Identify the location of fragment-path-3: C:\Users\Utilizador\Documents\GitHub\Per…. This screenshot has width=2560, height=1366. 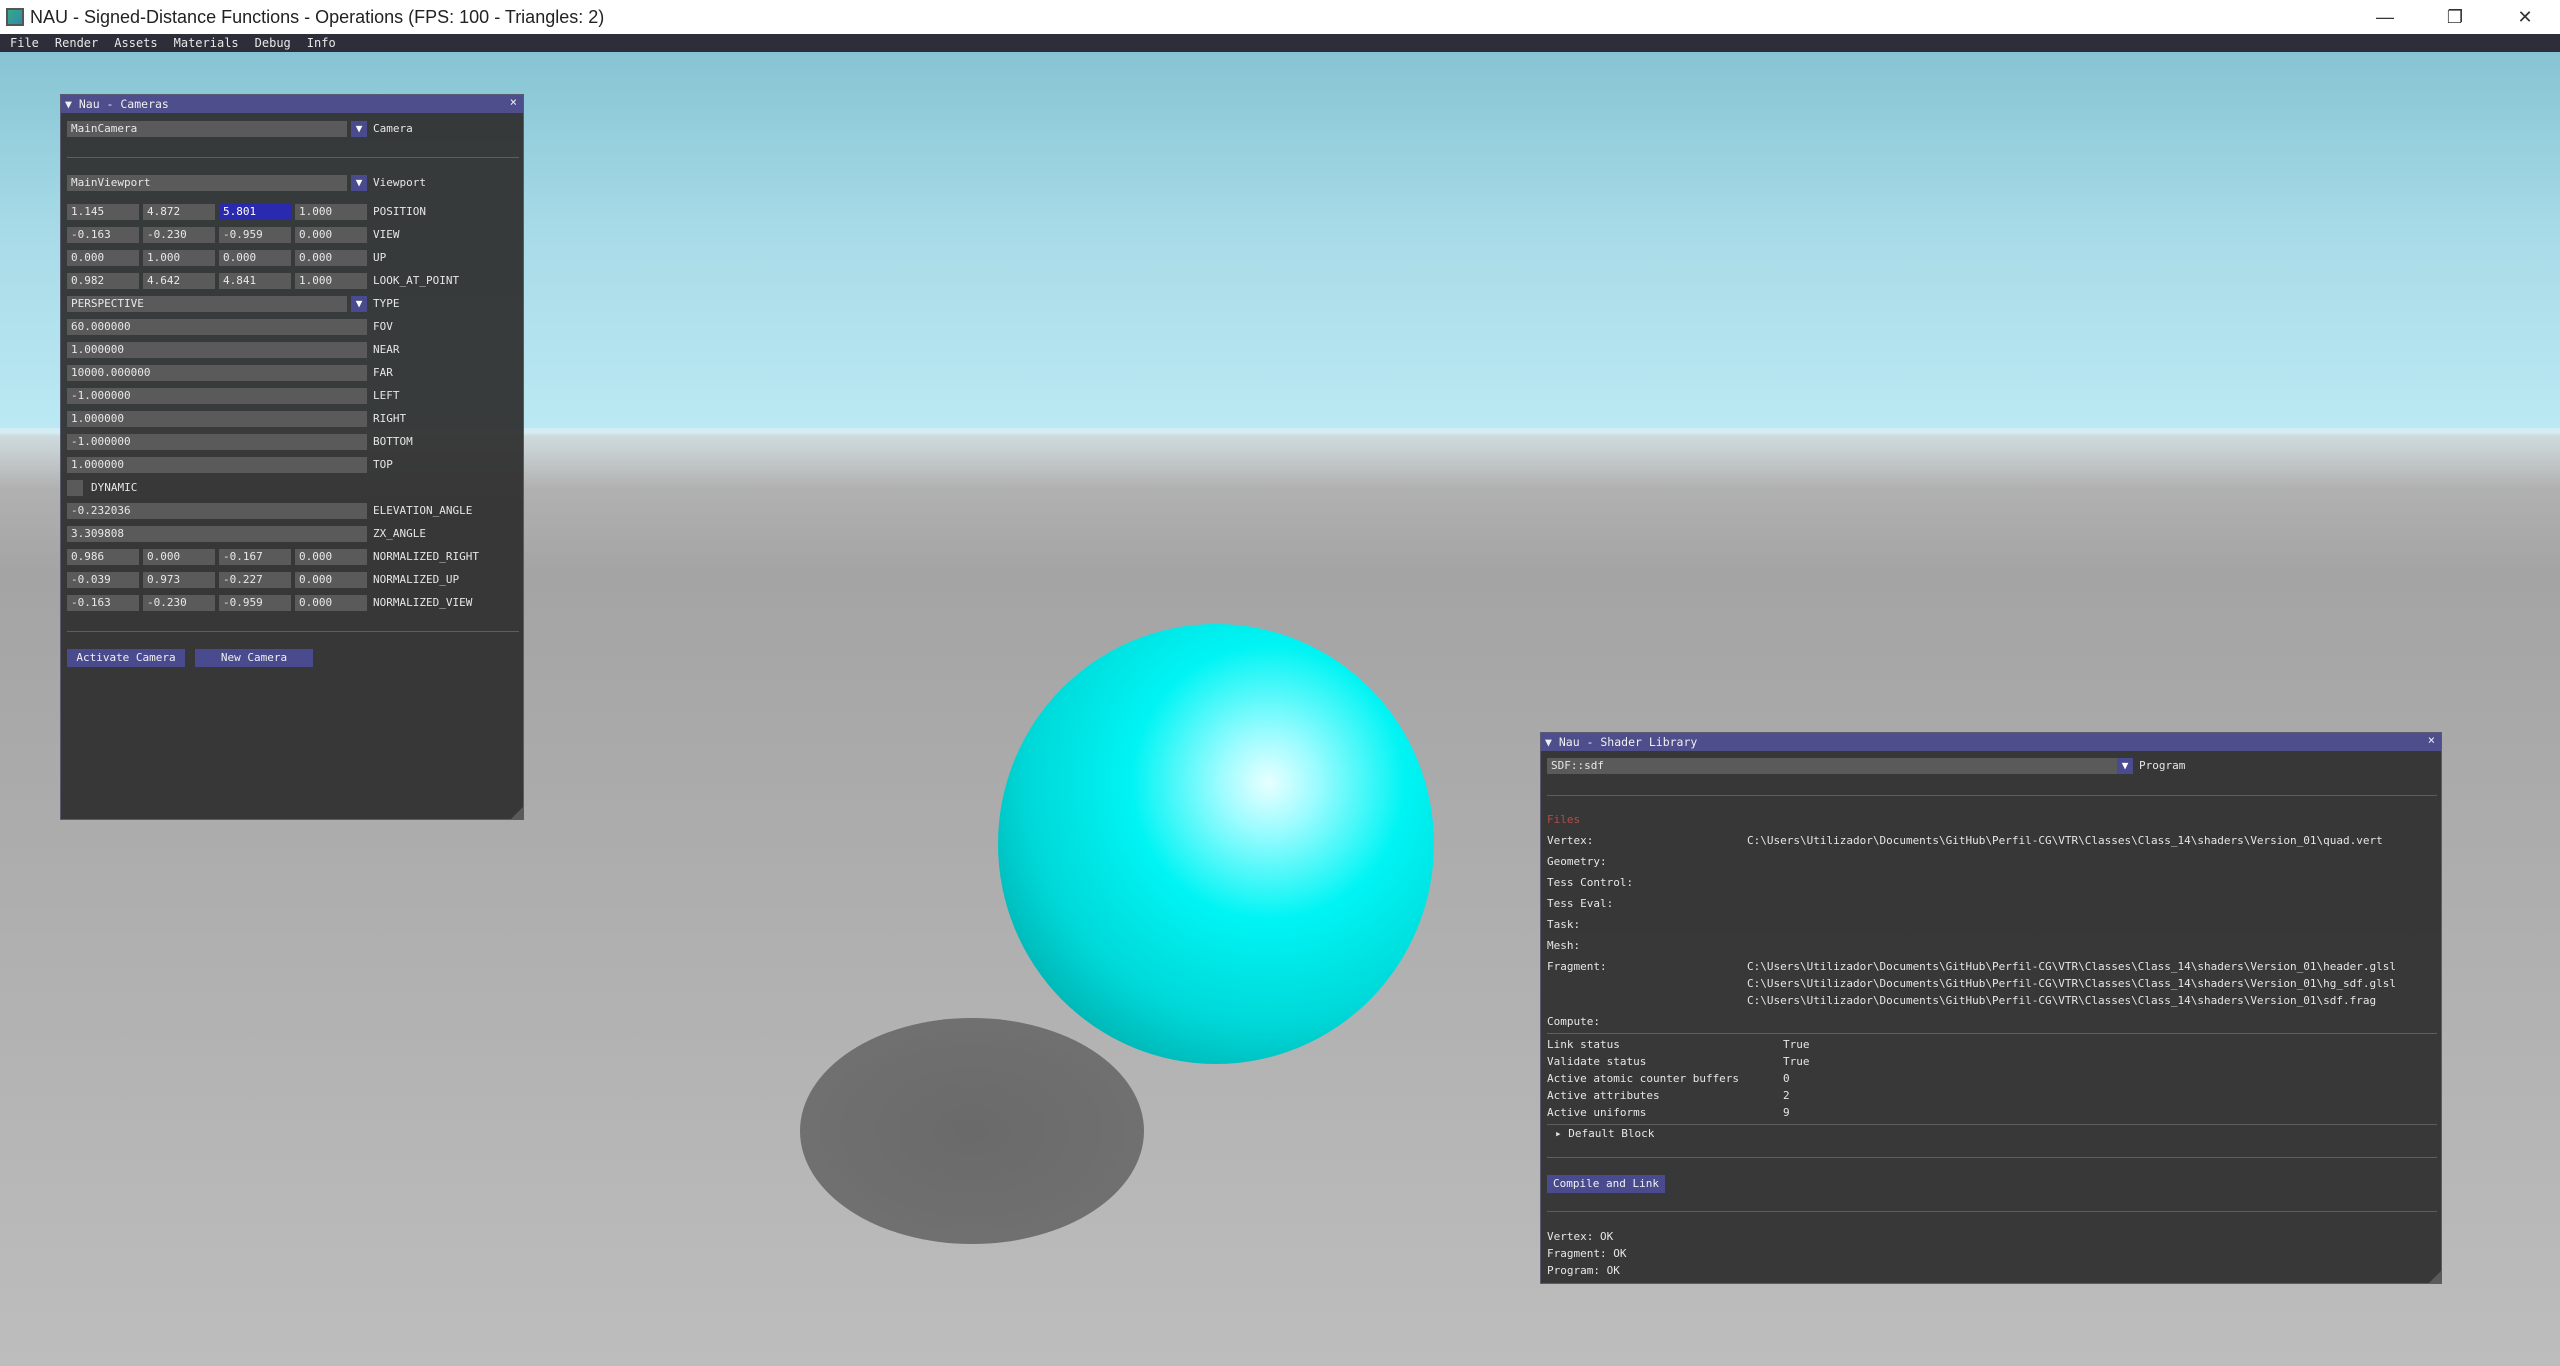
(2062, 1000).